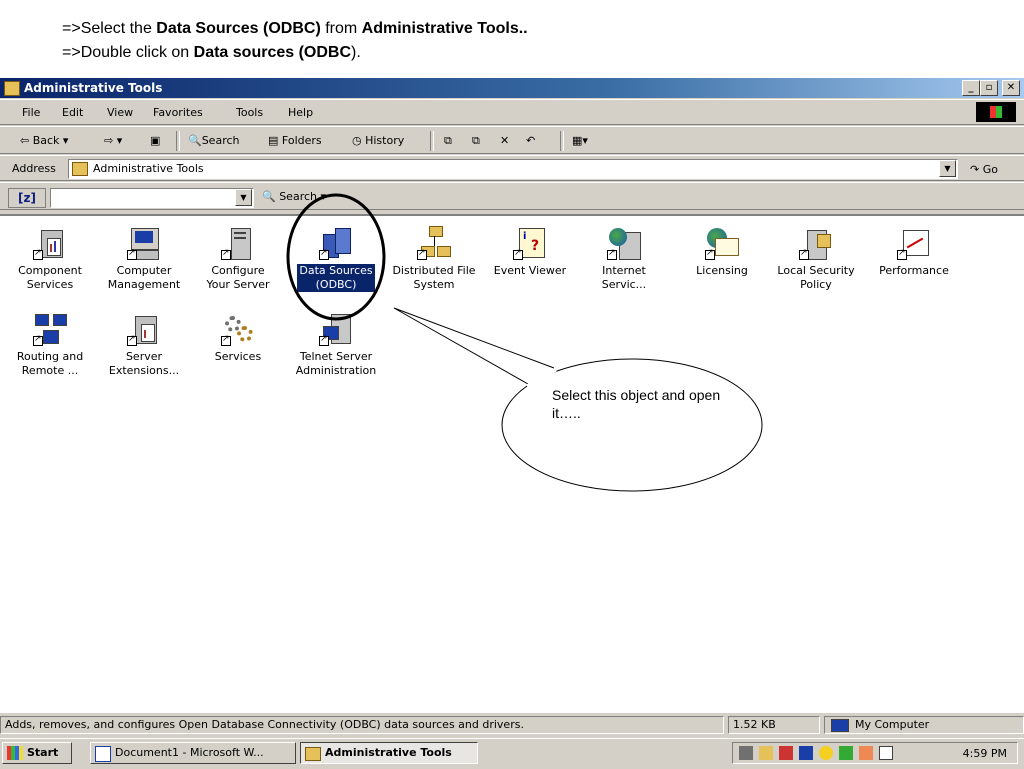 This screenshot has width=1024, height=769. Describe the element at coordinates (34, 168) in the screenshot. I see `address-label: Address` at that location.